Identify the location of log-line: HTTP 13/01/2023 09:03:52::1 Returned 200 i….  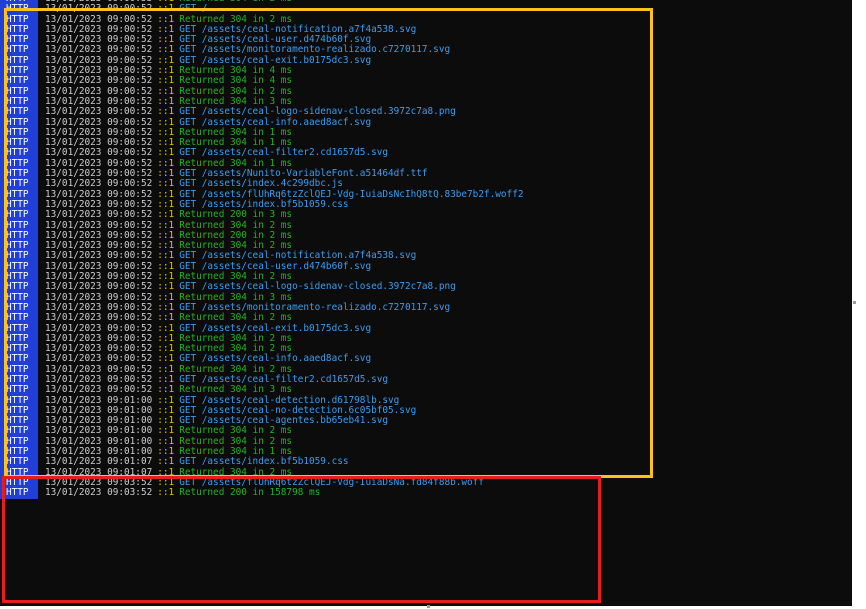
(426, 493).